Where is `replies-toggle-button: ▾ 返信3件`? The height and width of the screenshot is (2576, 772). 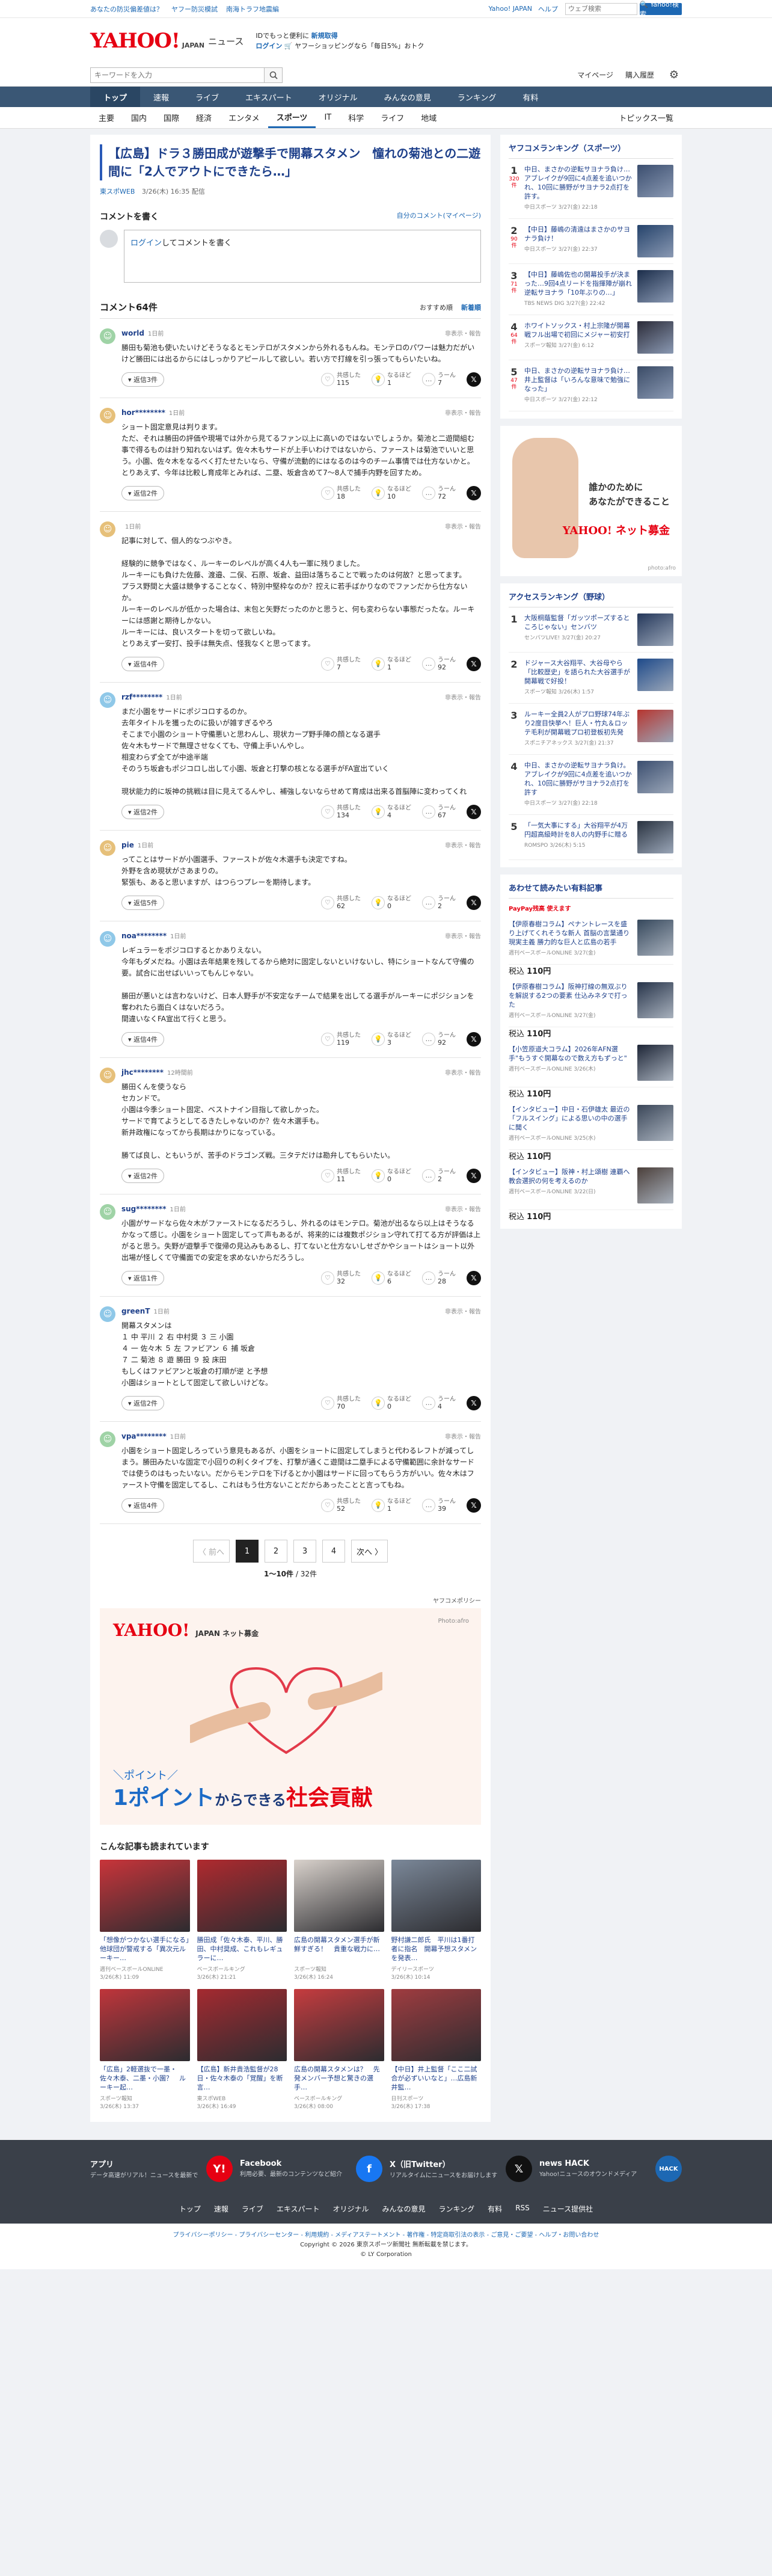 replies-toggle-button: ▾ 返信3件 is located at coordinates (143, 379).